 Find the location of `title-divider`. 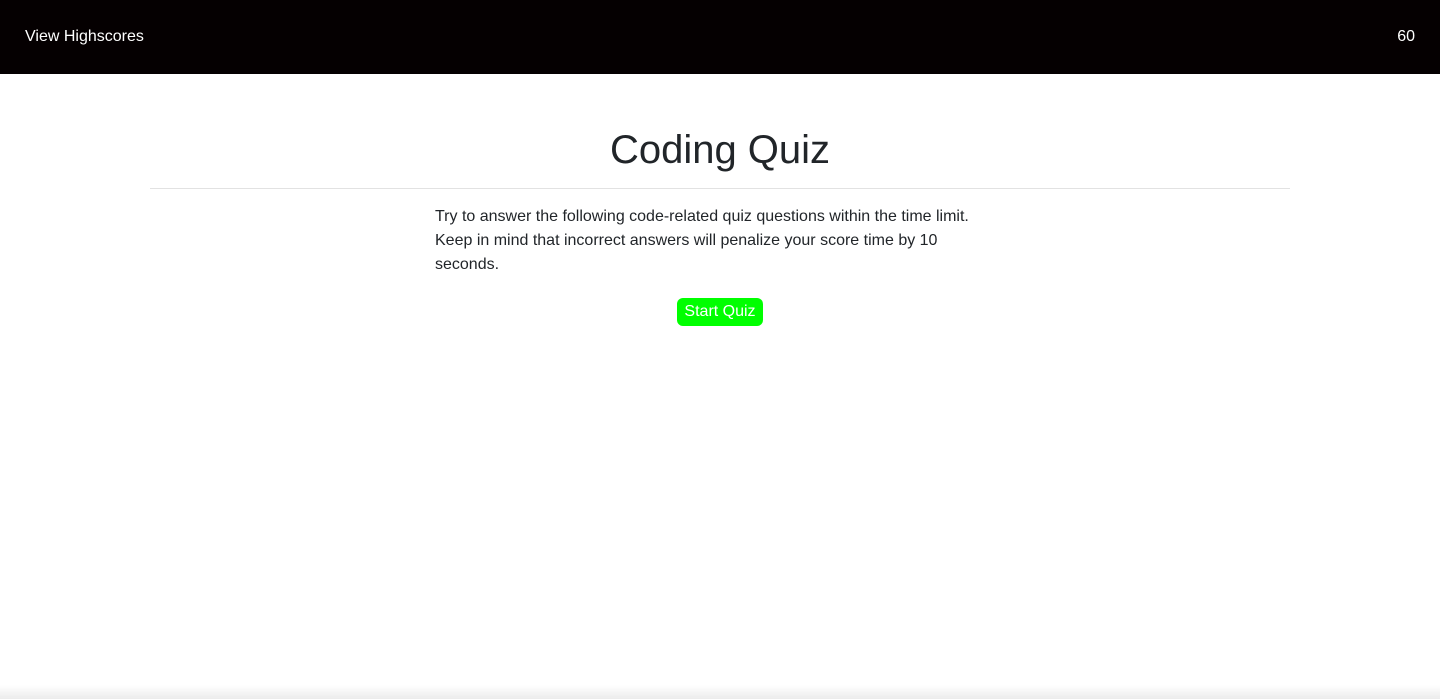

title-divider is located at coordinates (720, 188).